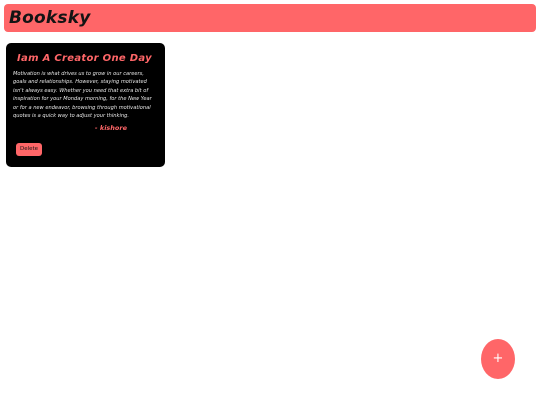  I want to click on app-title: Booksky, so click(50, 18).